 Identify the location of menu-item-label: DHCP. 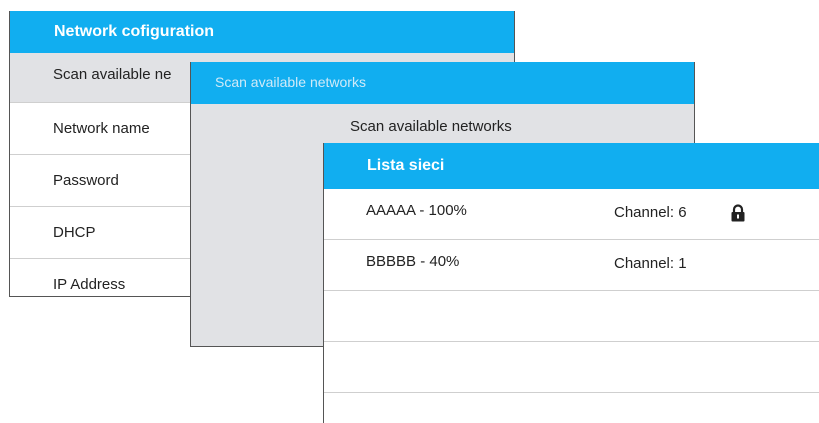
(74, 232).